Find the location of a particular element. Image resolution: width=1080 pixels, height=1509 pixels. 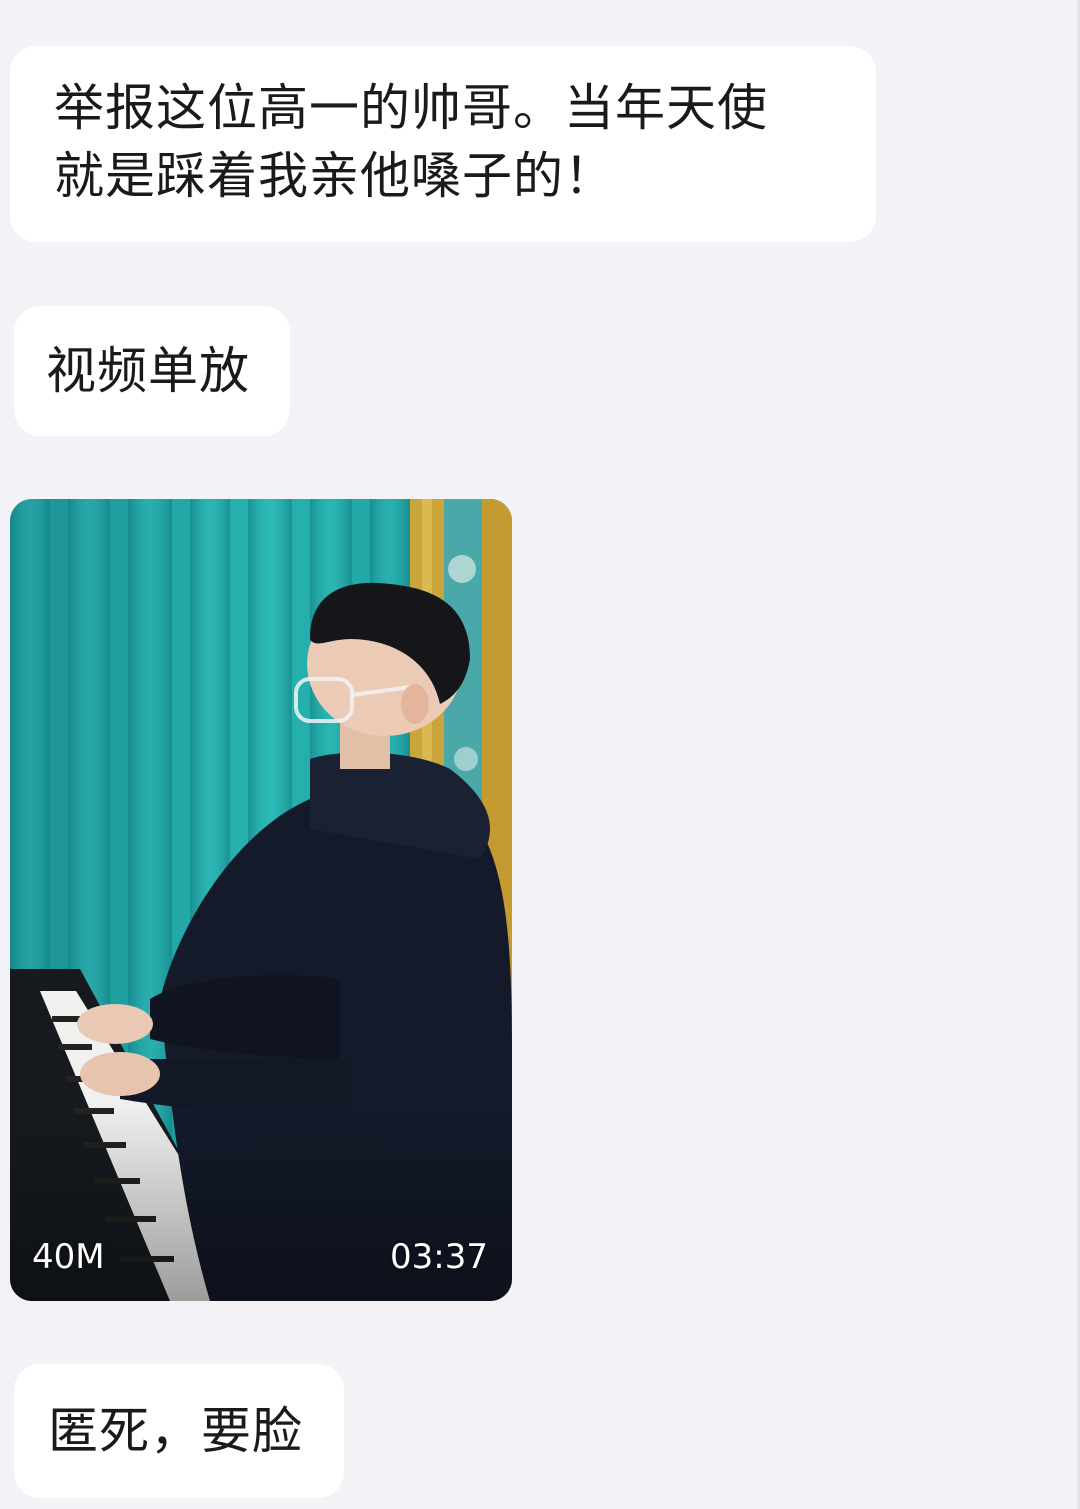

message-line-2: 就是踩着我亲他嗓子的！ is located at coordinates (334, 176).